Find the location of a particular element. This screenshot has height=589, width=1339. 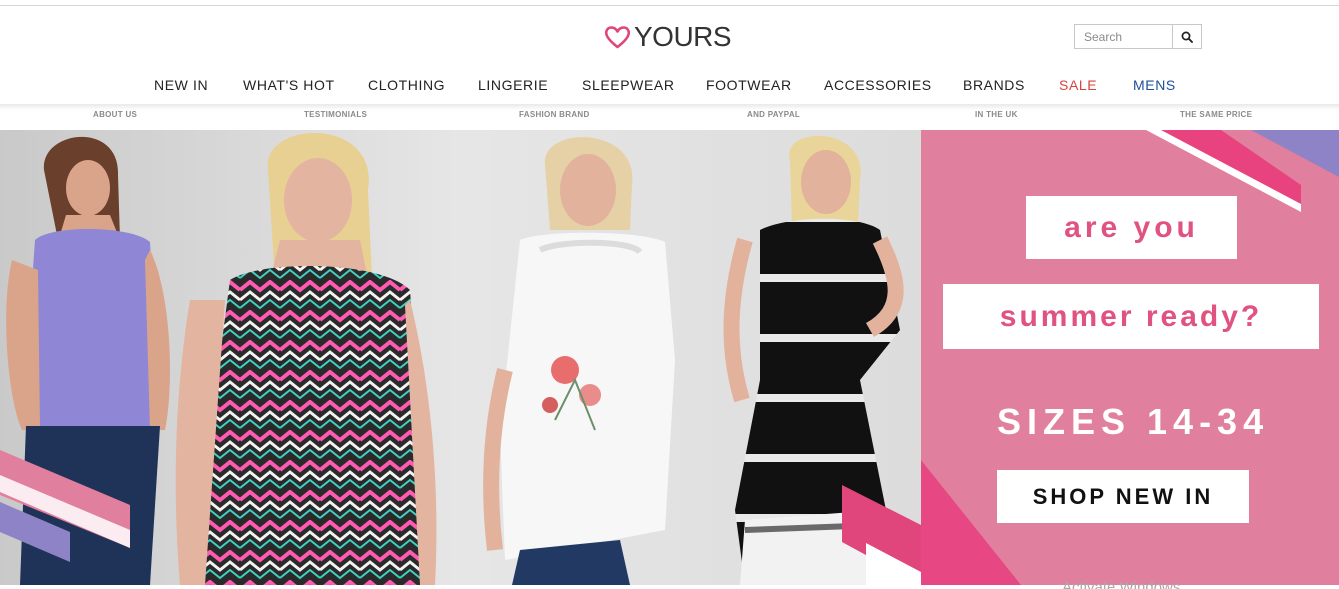

nav-sale: SALE is located at coordinates (1078, 85).